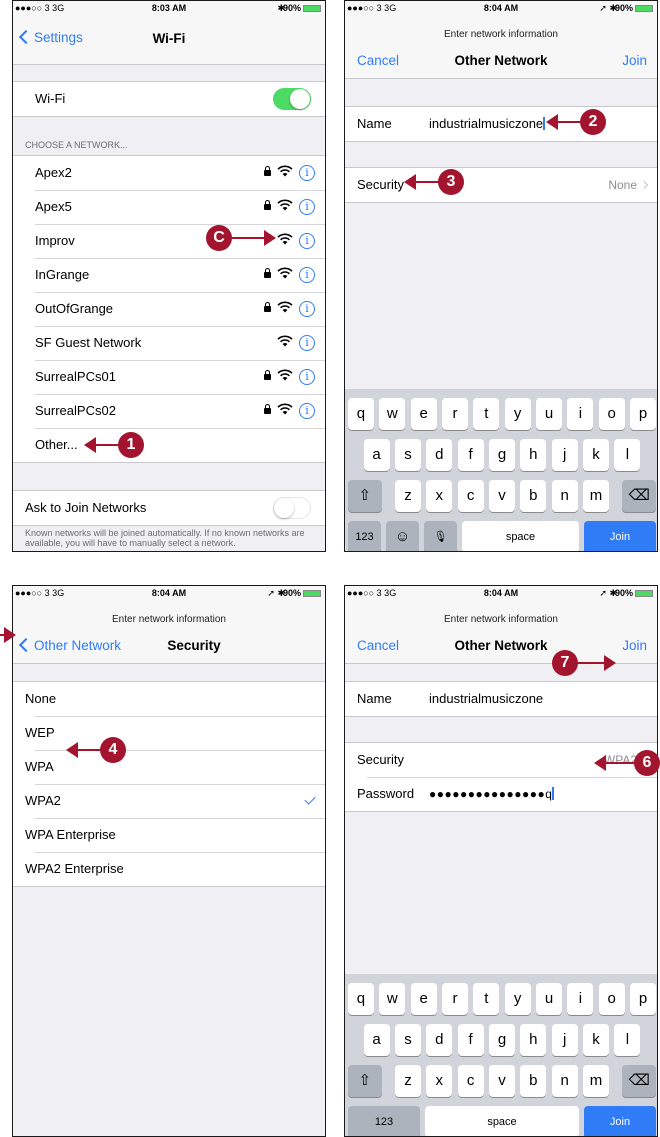  Describe the element at coordinates (169, 699) in the screenshot. I see `security-option: None` at that location.